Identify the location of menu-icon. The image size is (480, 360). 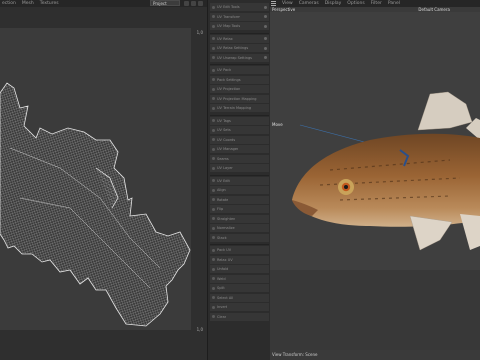
(186, 3).